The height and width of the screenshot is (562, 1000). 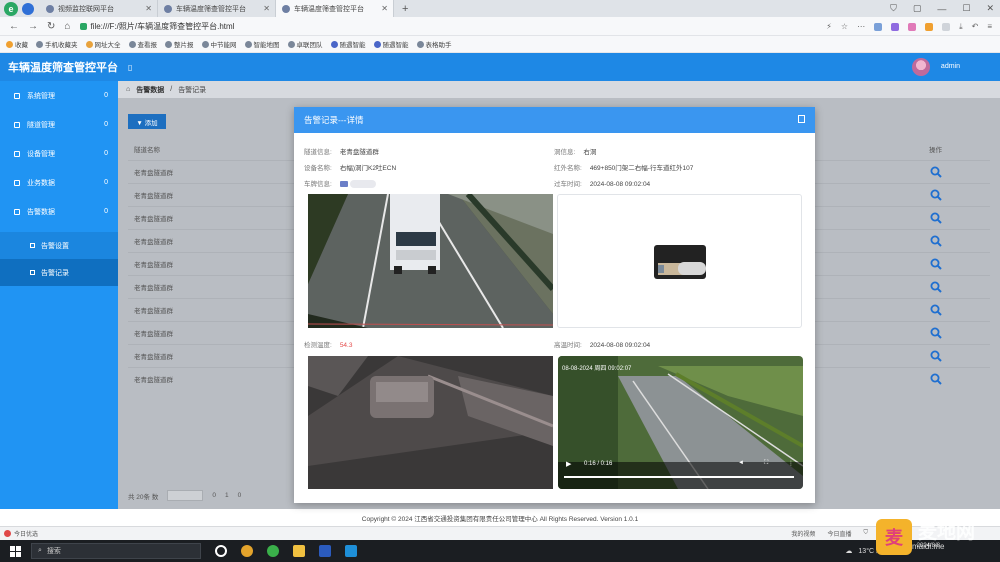 What do you see at coordinates (766, 463) in the screenshot?
I see `fullscreen-icon: ⛶` at bounding box center [766, 463].